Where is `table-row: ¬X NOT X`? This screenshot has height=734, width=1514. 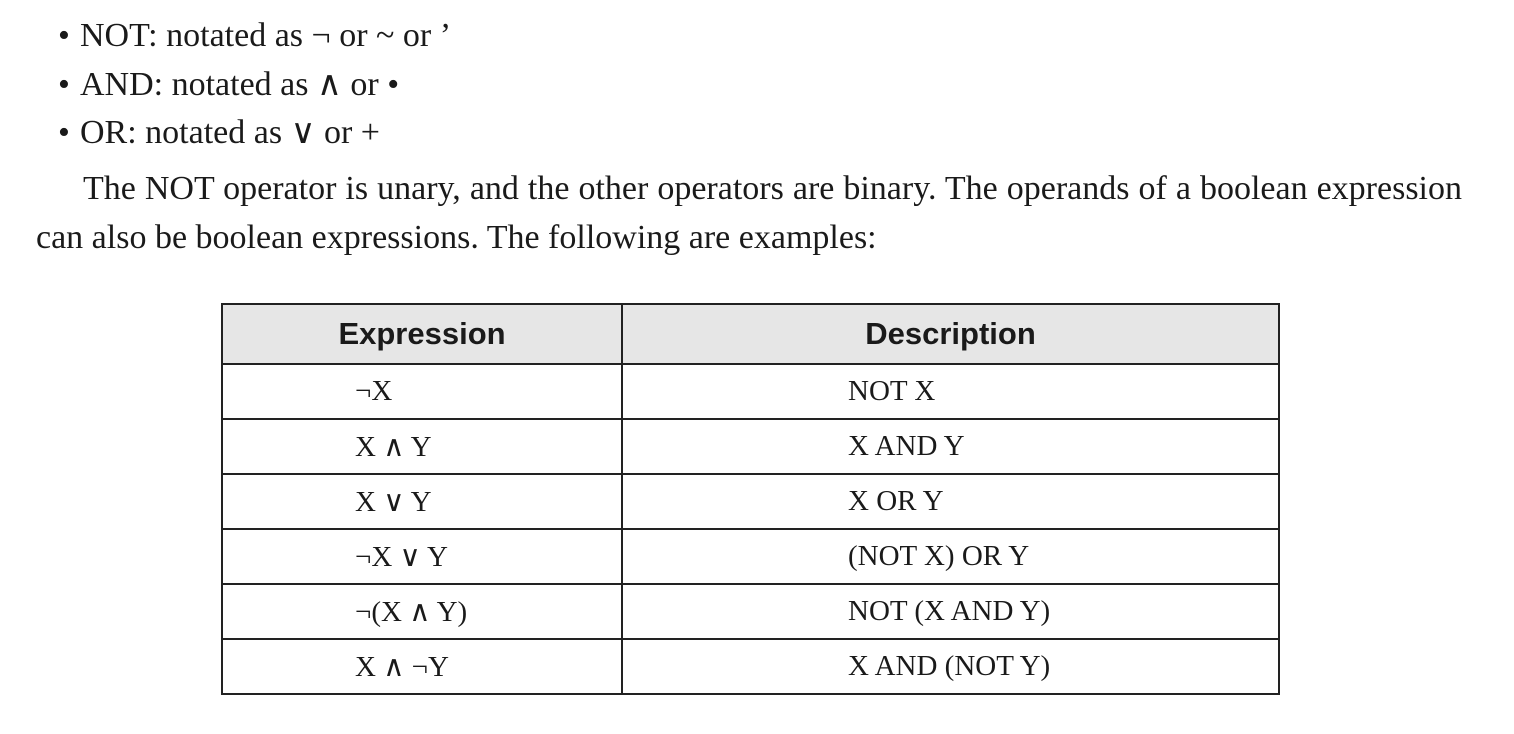 table-row: ¬X NOT X is located at coordinates (750, 391).